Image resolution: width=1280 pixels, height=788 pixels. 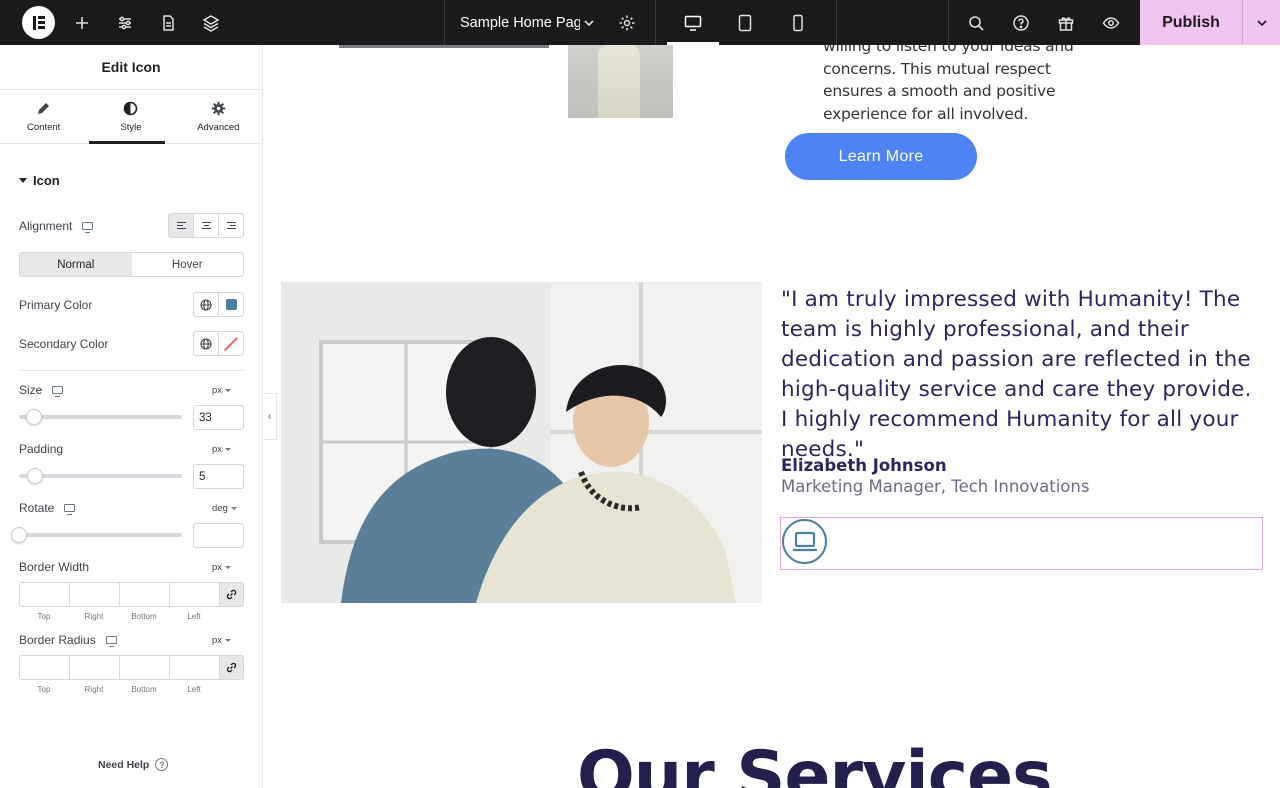 I want to click on help-icon: ?, so click(x=162, y=764).